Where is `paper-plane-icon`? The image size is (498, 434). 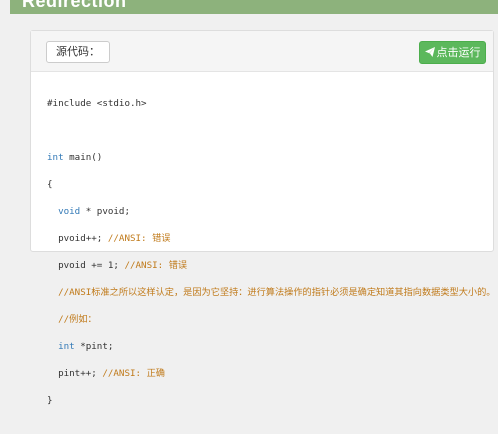 paper-plane-icon is located at coordinates (429, 53).